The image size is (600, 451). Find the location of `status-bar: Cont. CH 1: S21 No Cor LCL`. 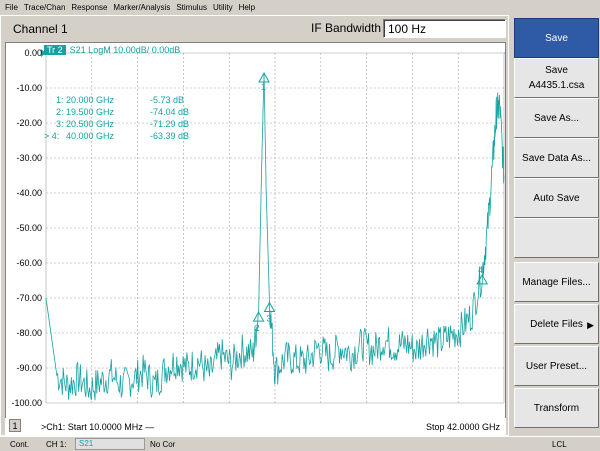

status-bar: Cont. CH 1: S21 No Cor LCL is located at coordinates (300, 443).